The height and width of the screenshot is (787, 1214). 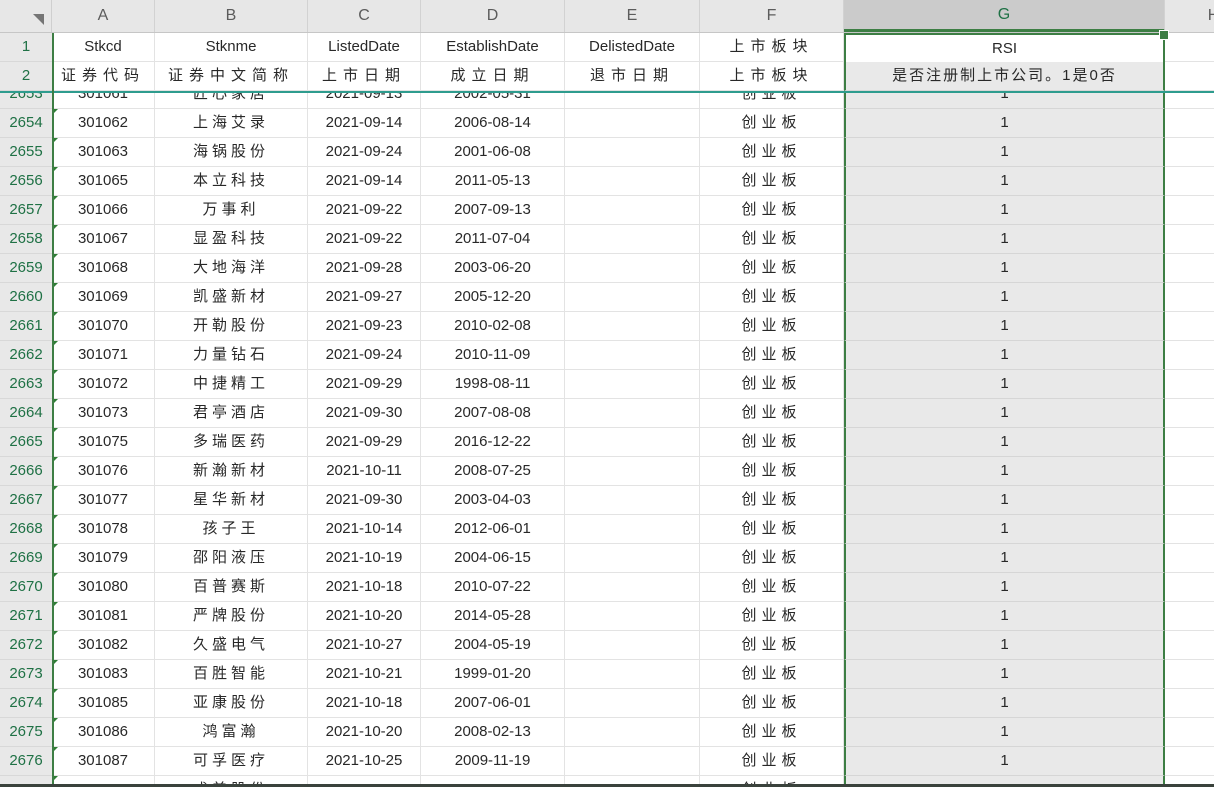 What do you see at coordinates (364, 101) in the screenshot?
I see `cell-C2653: 2021-09-13` at bounding box center [364, 101].